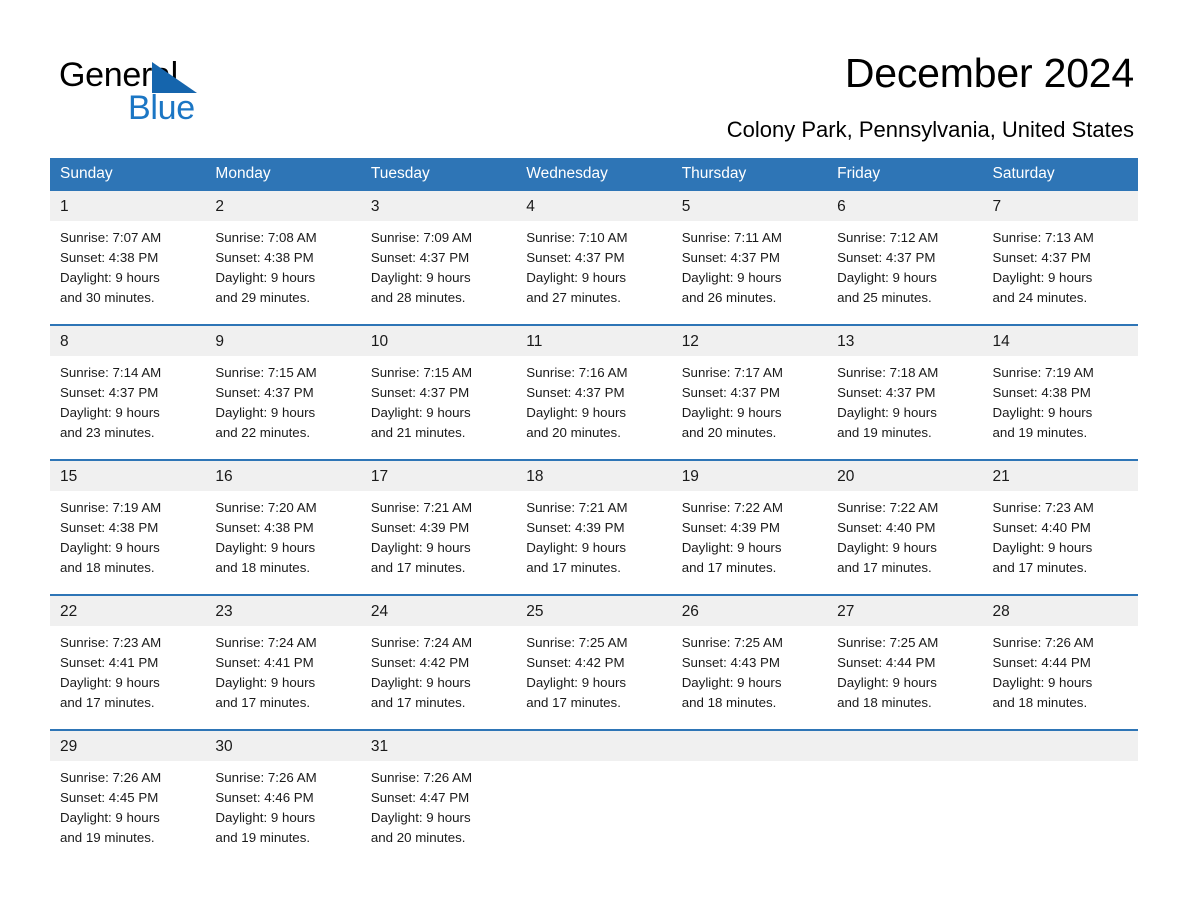 This screenshot has width=1188, height=918. What do you see at coordinates (732, 507) in the screenshot?
I see `sunrise-text: Sunrise: 7:22 AM` at bounding box center [732, 507].